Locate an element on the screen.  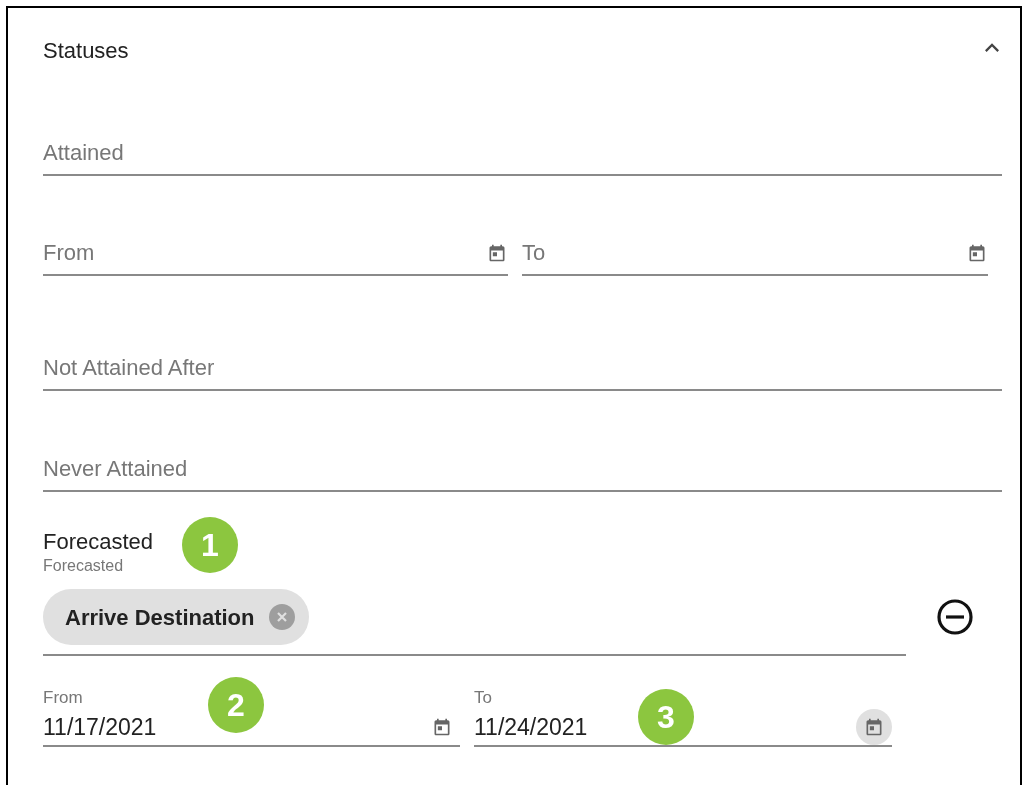
field-label: From is located at coordinates (63, 698).